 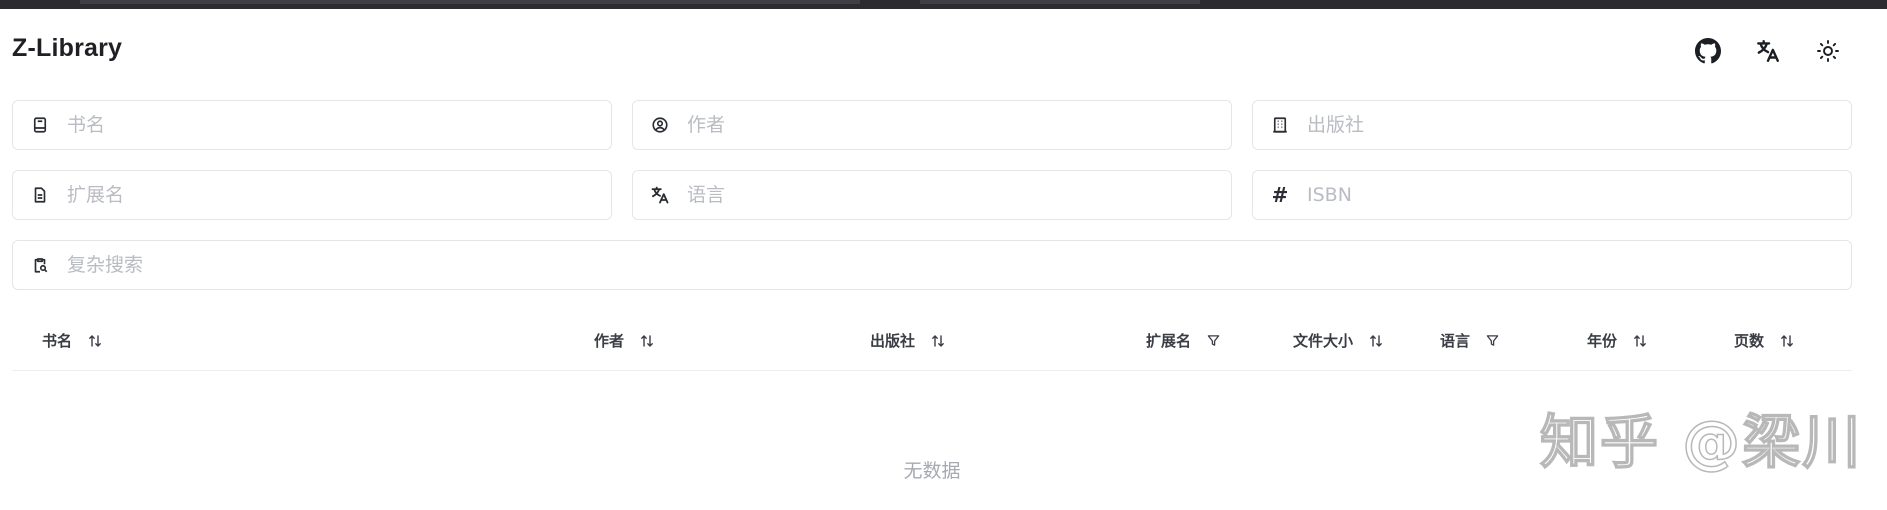 What do you see at coordinates (57, 341) in the screenshot?
I see `column-label: 书名` at bounding box center [57, 341].